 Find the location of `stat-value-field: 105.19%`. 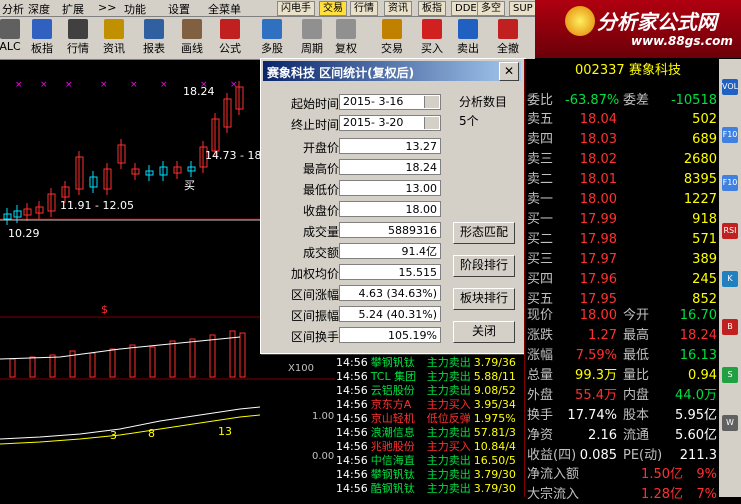

stat-value-field: 105.19% is located at coordinates (390, 335).